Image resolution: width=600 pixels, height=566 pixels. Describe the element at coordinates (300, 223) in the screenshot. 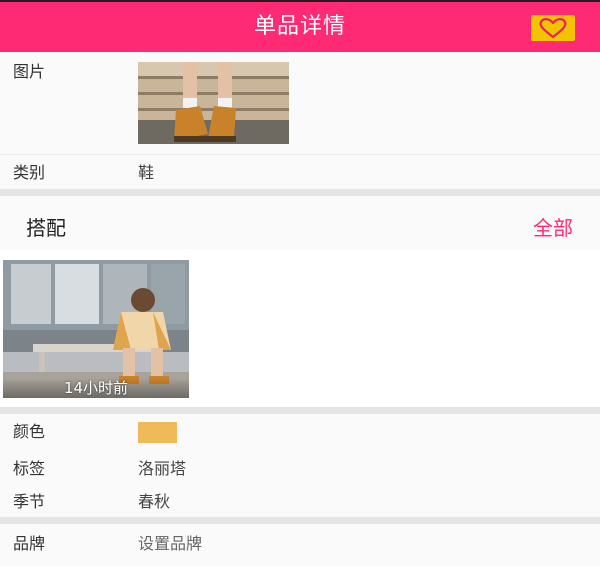

I see `outfits-header: 搭配 全部` at that location.